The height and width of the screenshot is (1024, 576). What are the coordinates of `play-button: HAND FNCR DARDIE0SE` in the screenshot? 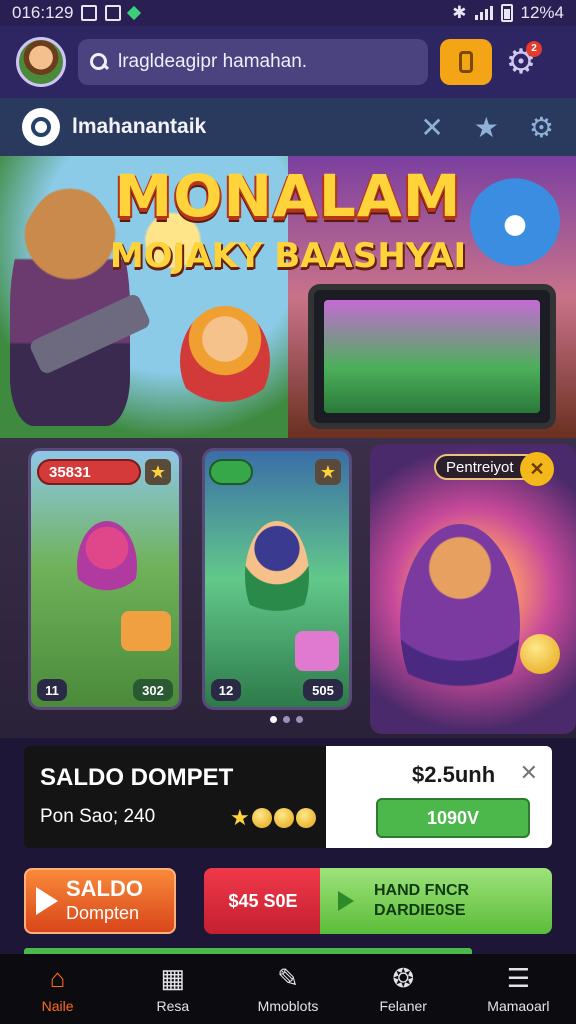 It's located at (436, 901).